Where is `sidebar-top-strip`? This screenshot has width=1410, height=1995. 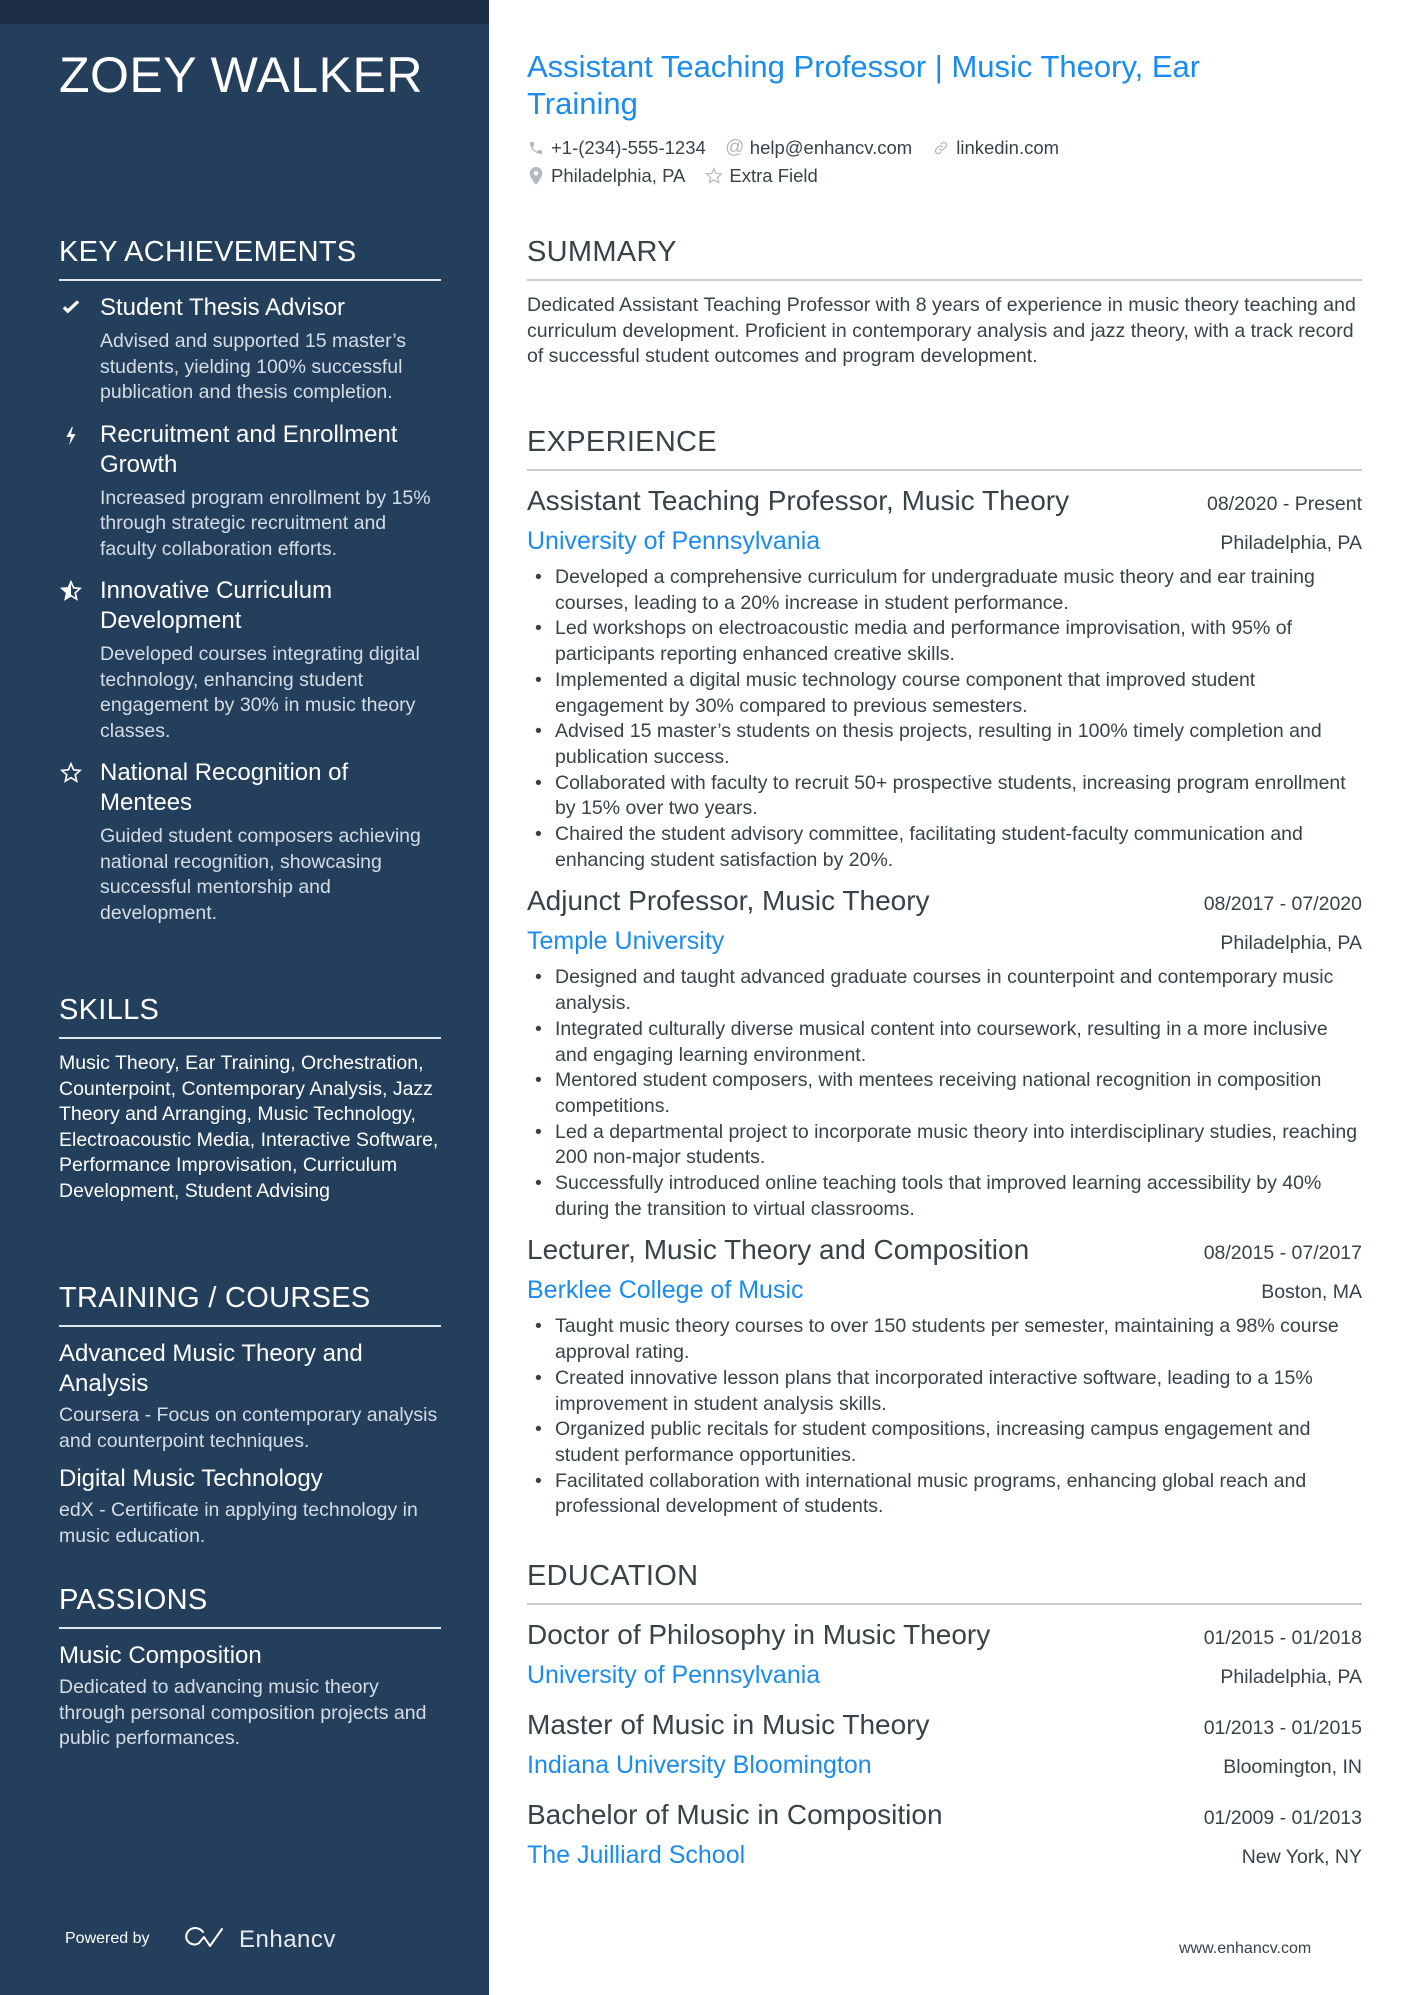 sidebar-top-strip is located at coordinates (244, 12).